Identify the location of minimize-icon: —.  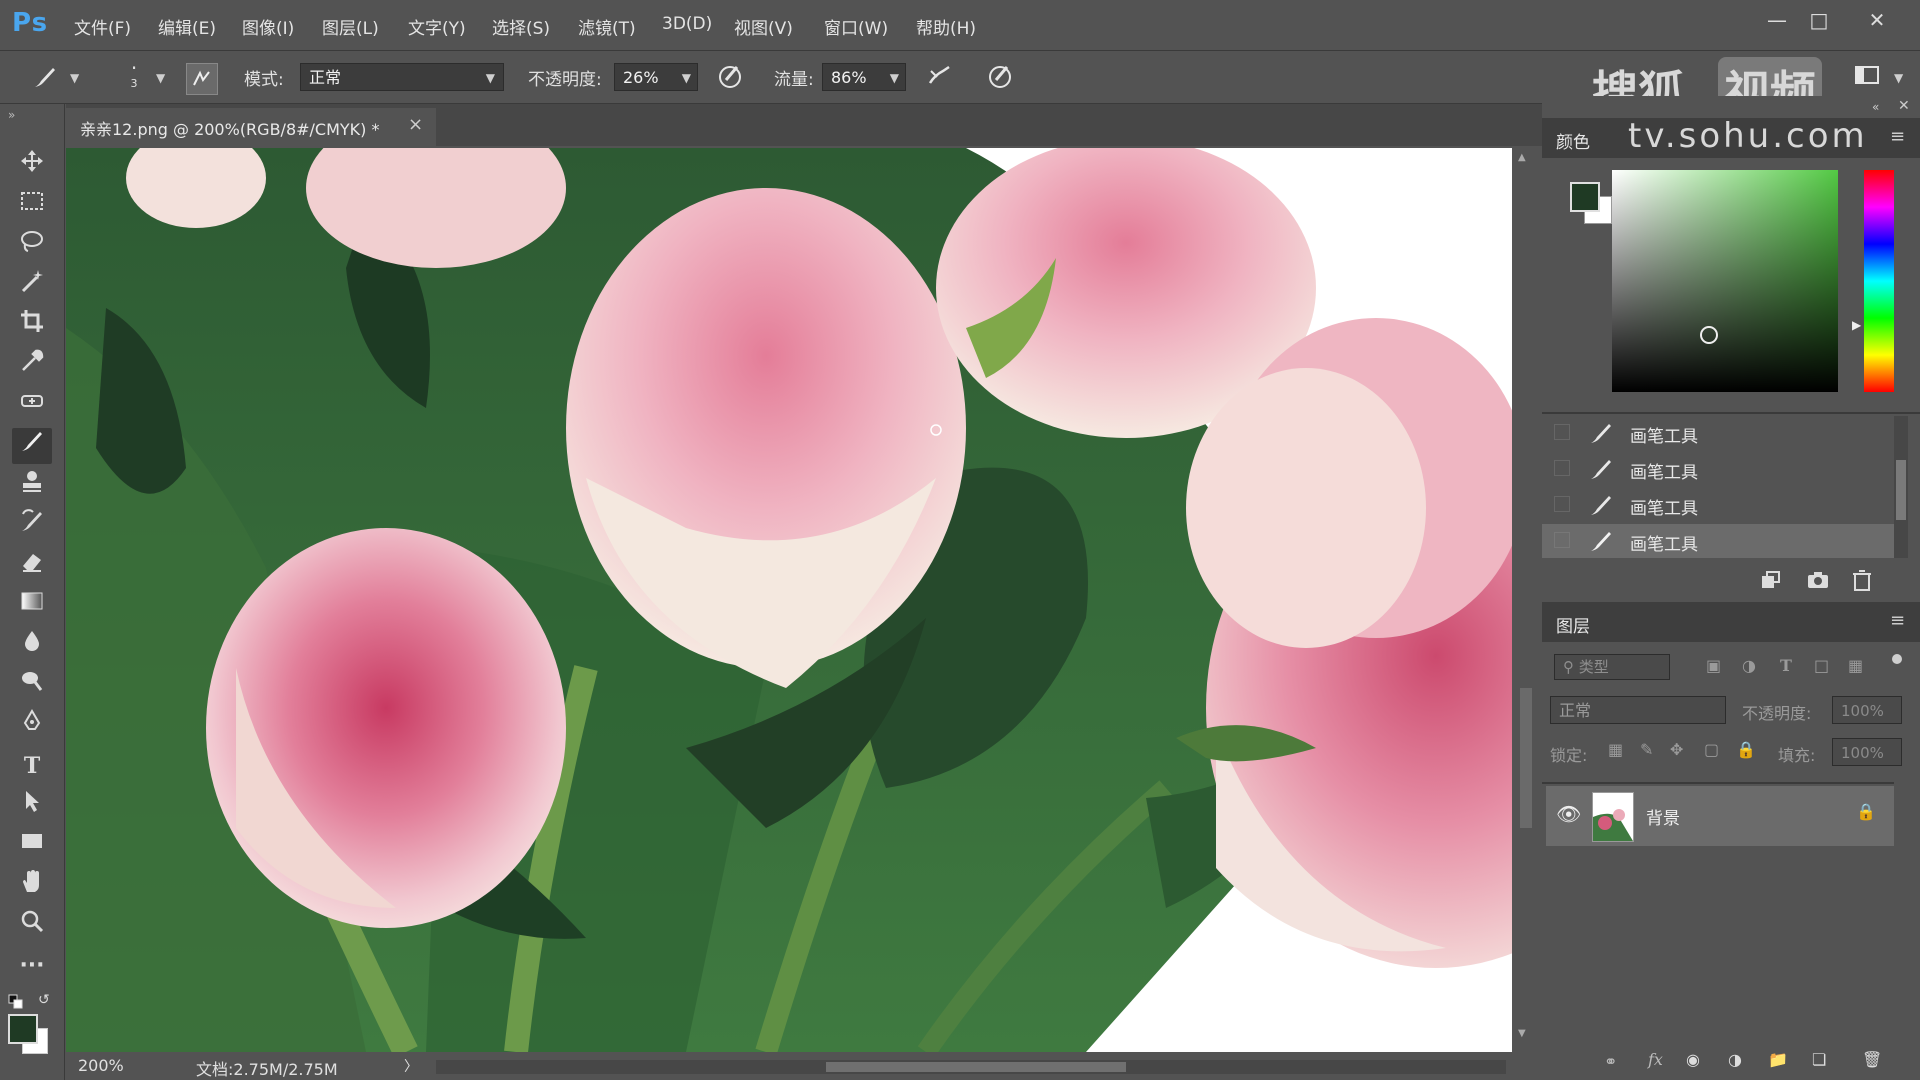
(1777, 21).